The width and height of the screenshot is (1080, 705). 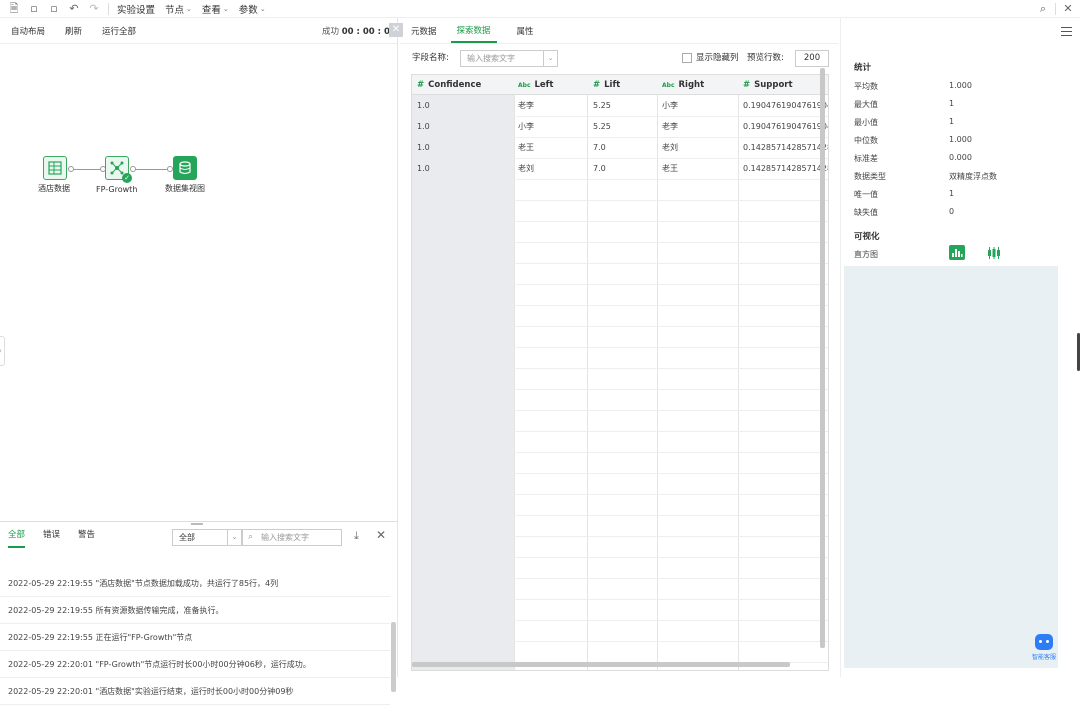 What do you see at coordinates (73, 31) in the screenshot?
I see `refresh-button: 刷新` at bounding box center [73, 31].